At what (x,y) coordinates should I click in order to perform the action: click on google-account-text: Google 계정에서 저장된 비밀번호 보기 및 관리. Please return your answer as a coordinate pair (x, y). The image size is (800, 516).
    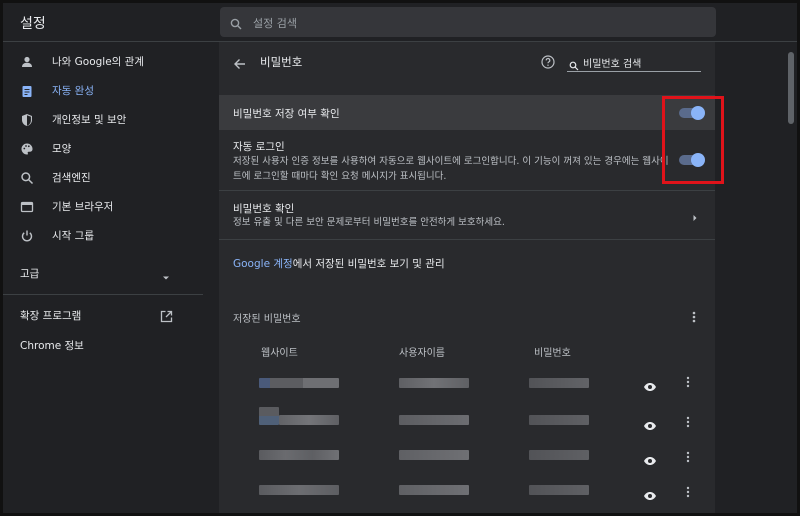
    Looking at the image, I should click on (339, 263).